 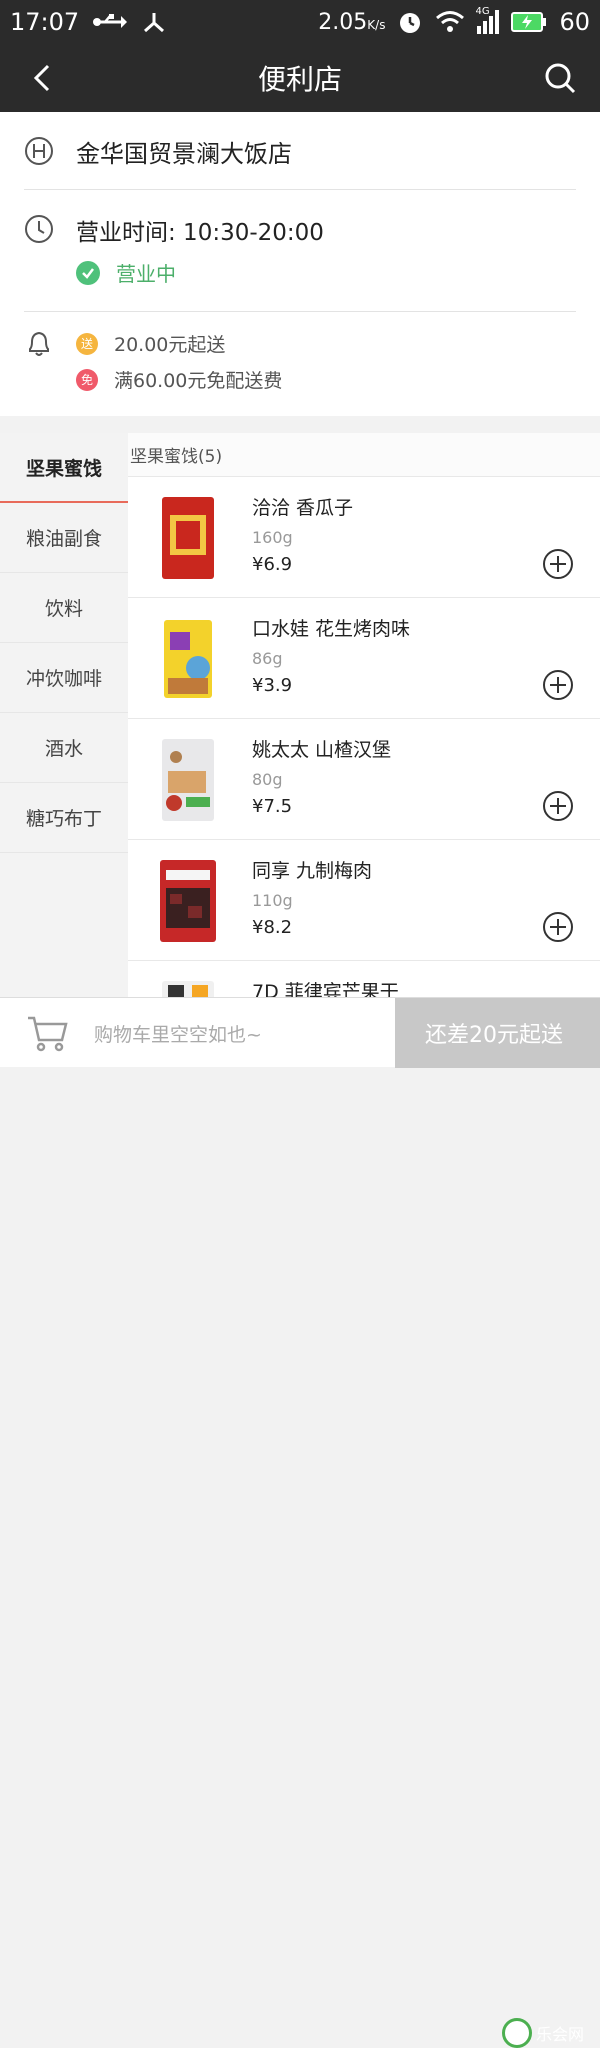 What do you see at coordinates (322, 750) in the screenshot?
I see `product-name: 姚太太 山楂汉堡` at bounding box center [322, 750].